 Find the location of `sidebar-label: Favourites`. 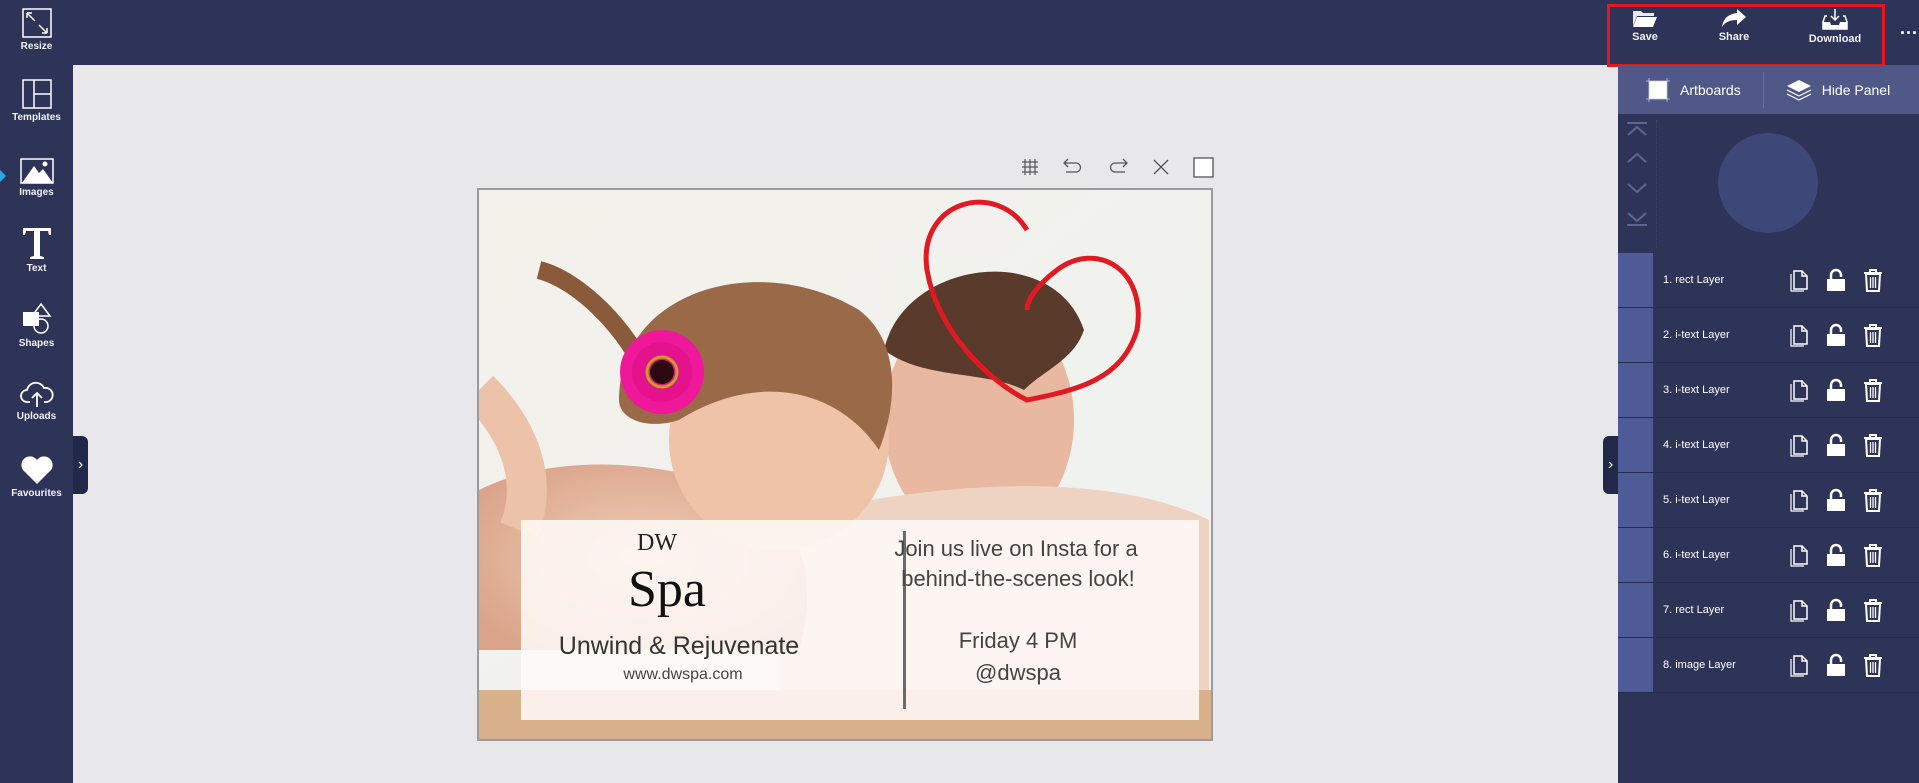

sidebar-label: Favourites is located at coordinates (36, 493).